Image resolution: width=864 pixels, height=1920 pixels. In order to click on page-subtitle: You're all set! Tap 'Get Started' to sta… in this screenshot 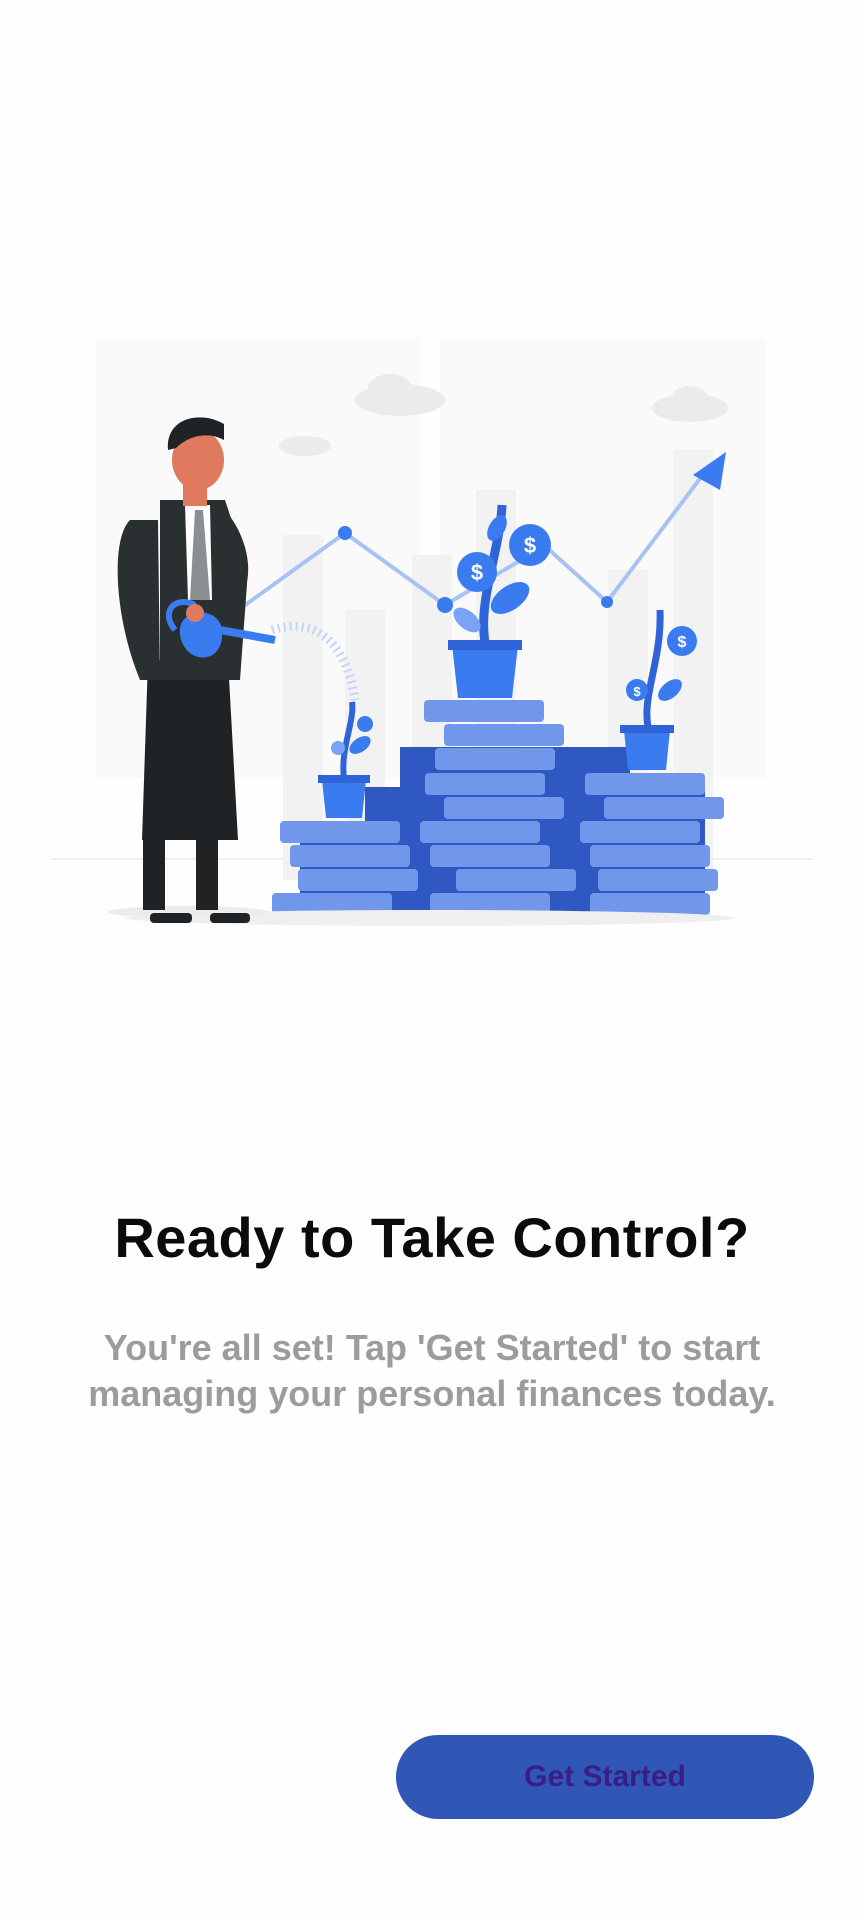, I will do `click(432, 1370)`.